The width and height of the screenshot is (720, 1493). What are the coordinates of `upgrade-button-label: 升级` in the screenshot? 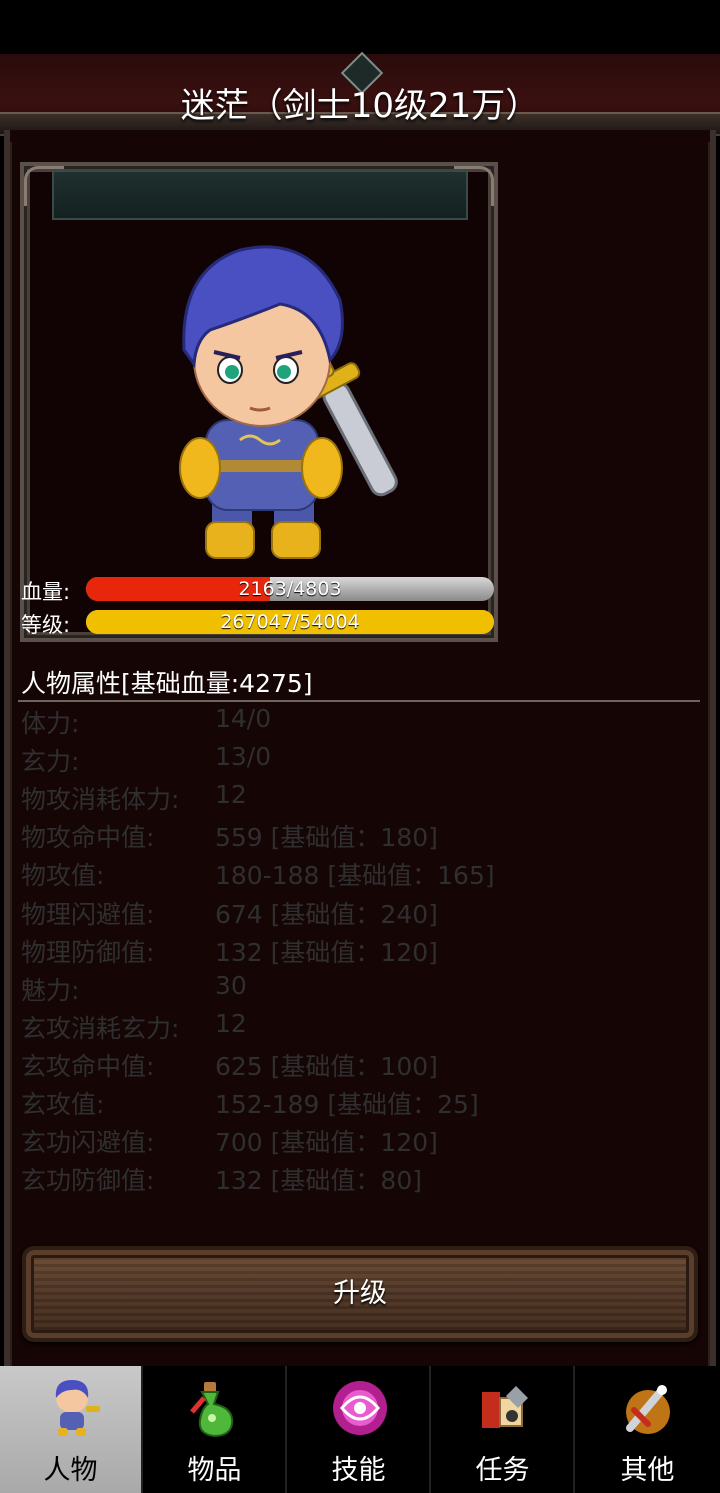 It's located at (360, 1293).